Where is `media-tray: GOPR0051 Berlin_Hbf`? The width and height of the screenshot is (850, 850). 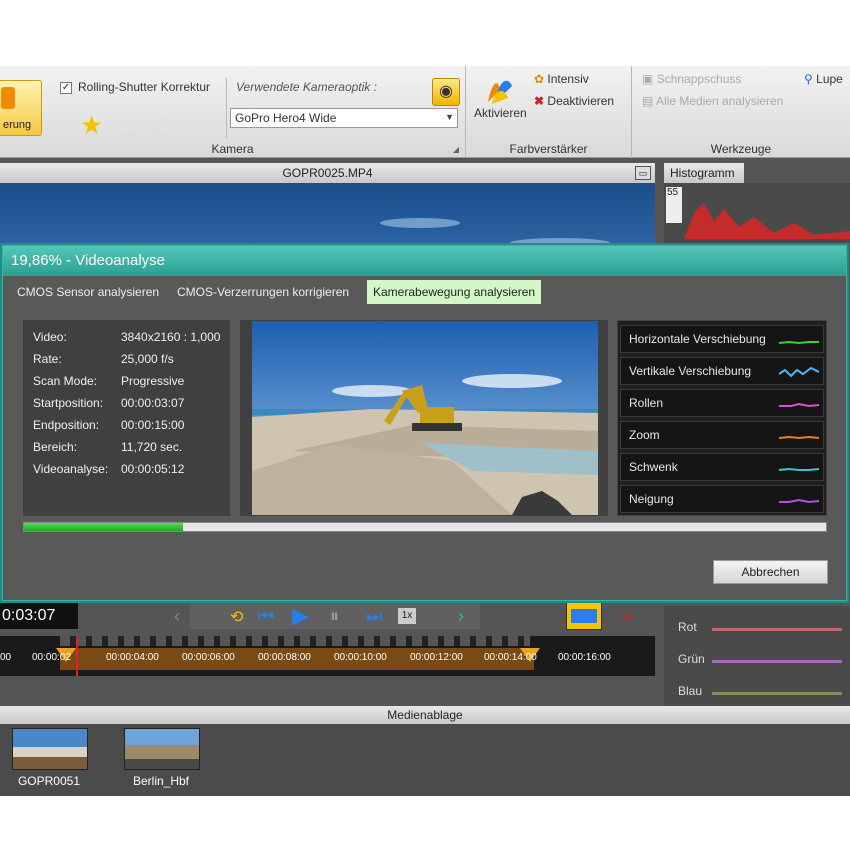
media-tray: GOPR0051 Berlin_Hbf is located at coordinates (425, 760).